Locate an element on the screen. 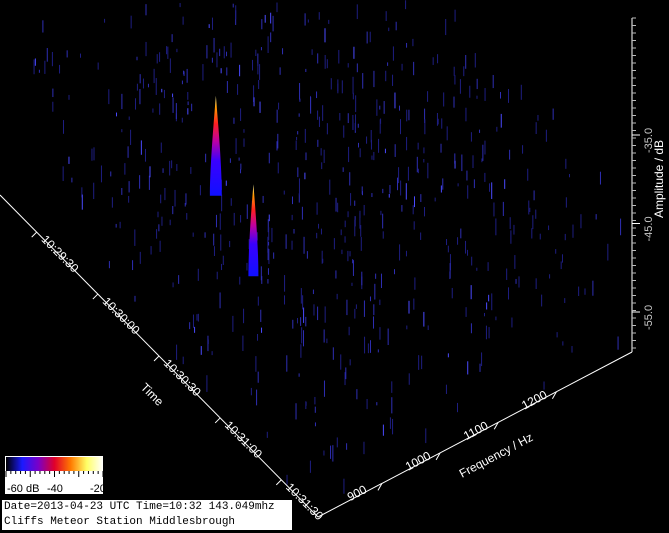 The height and width of the screenshot is (533, 669). amplitude-tick-label: -45.0 is located at coordinates (649, 228).